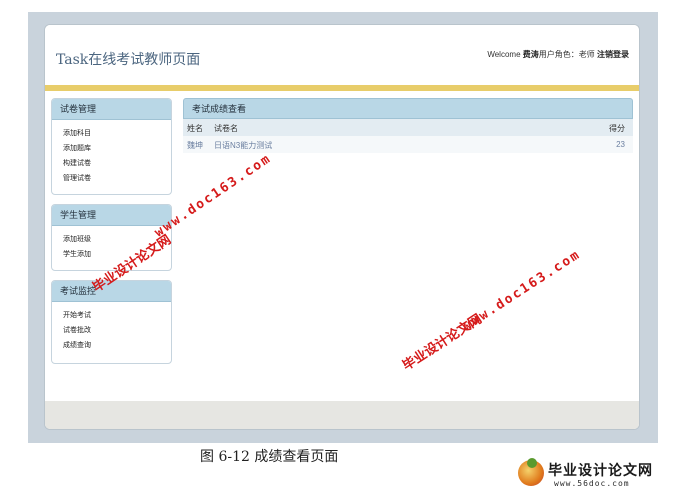  I want to click on nav-grade-papers: 试卷批改, so click(117, 330).